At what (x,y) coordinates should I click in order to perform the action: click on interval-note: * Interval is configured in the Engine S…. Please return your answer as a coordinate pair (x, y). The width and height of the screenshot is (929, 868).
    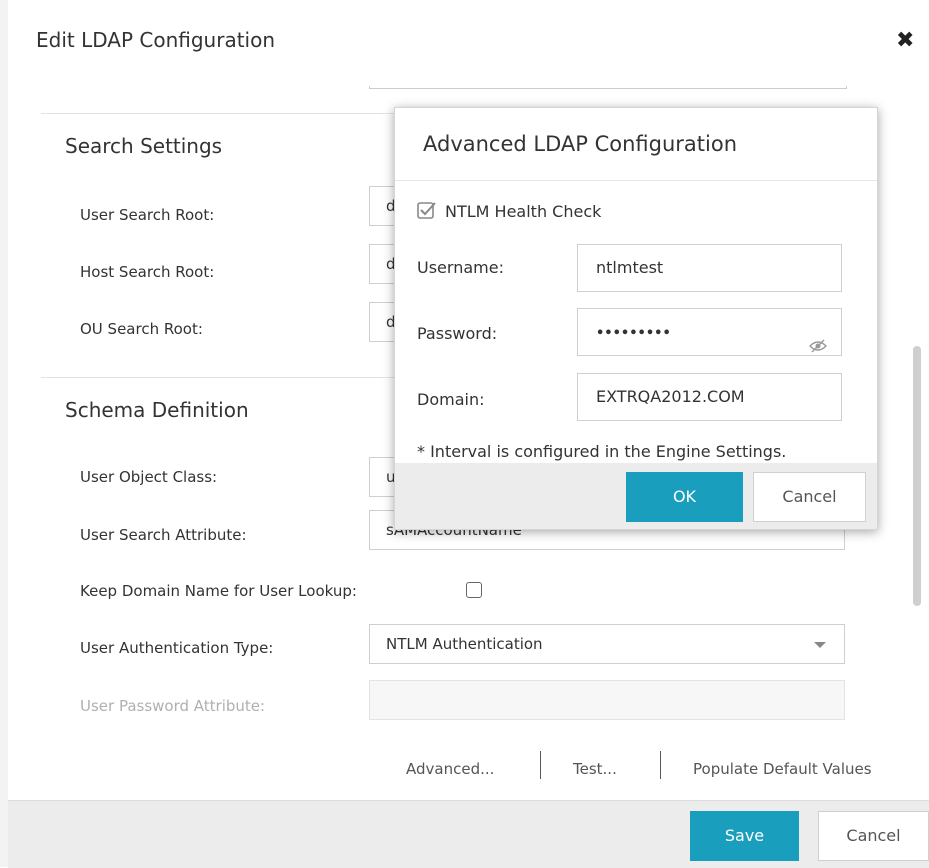
    Looking at the image, I should click on (602, 451).